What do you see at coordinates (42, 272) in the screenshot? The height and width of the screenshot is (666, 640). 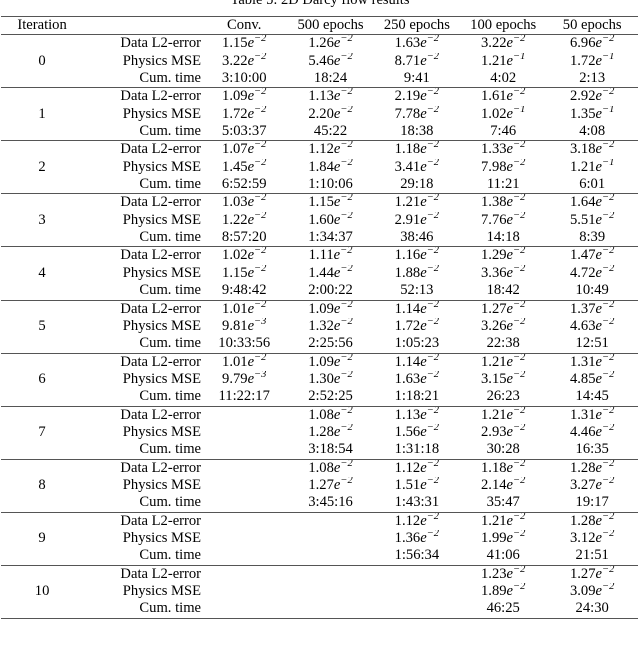 I see `iteration-label: 4` at bounding box center [42, 272].